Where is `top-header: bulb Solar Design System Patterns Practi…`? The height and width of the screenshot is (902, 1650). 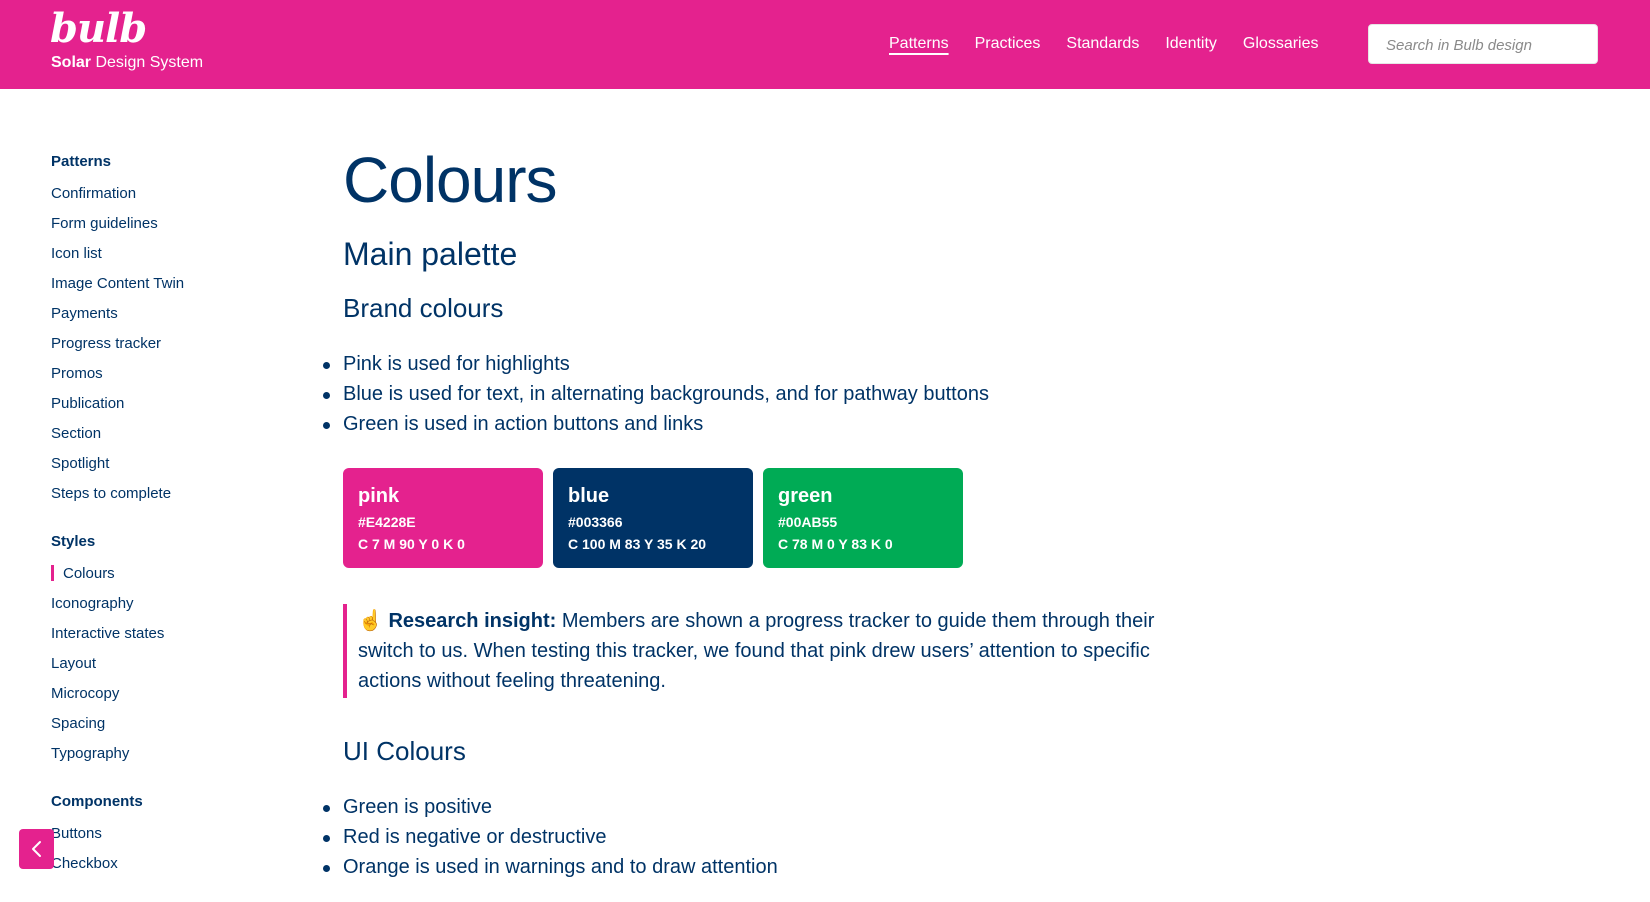 top-header: bulb Solar Design System Patterns Practi… is located at coordinates (825, 44).